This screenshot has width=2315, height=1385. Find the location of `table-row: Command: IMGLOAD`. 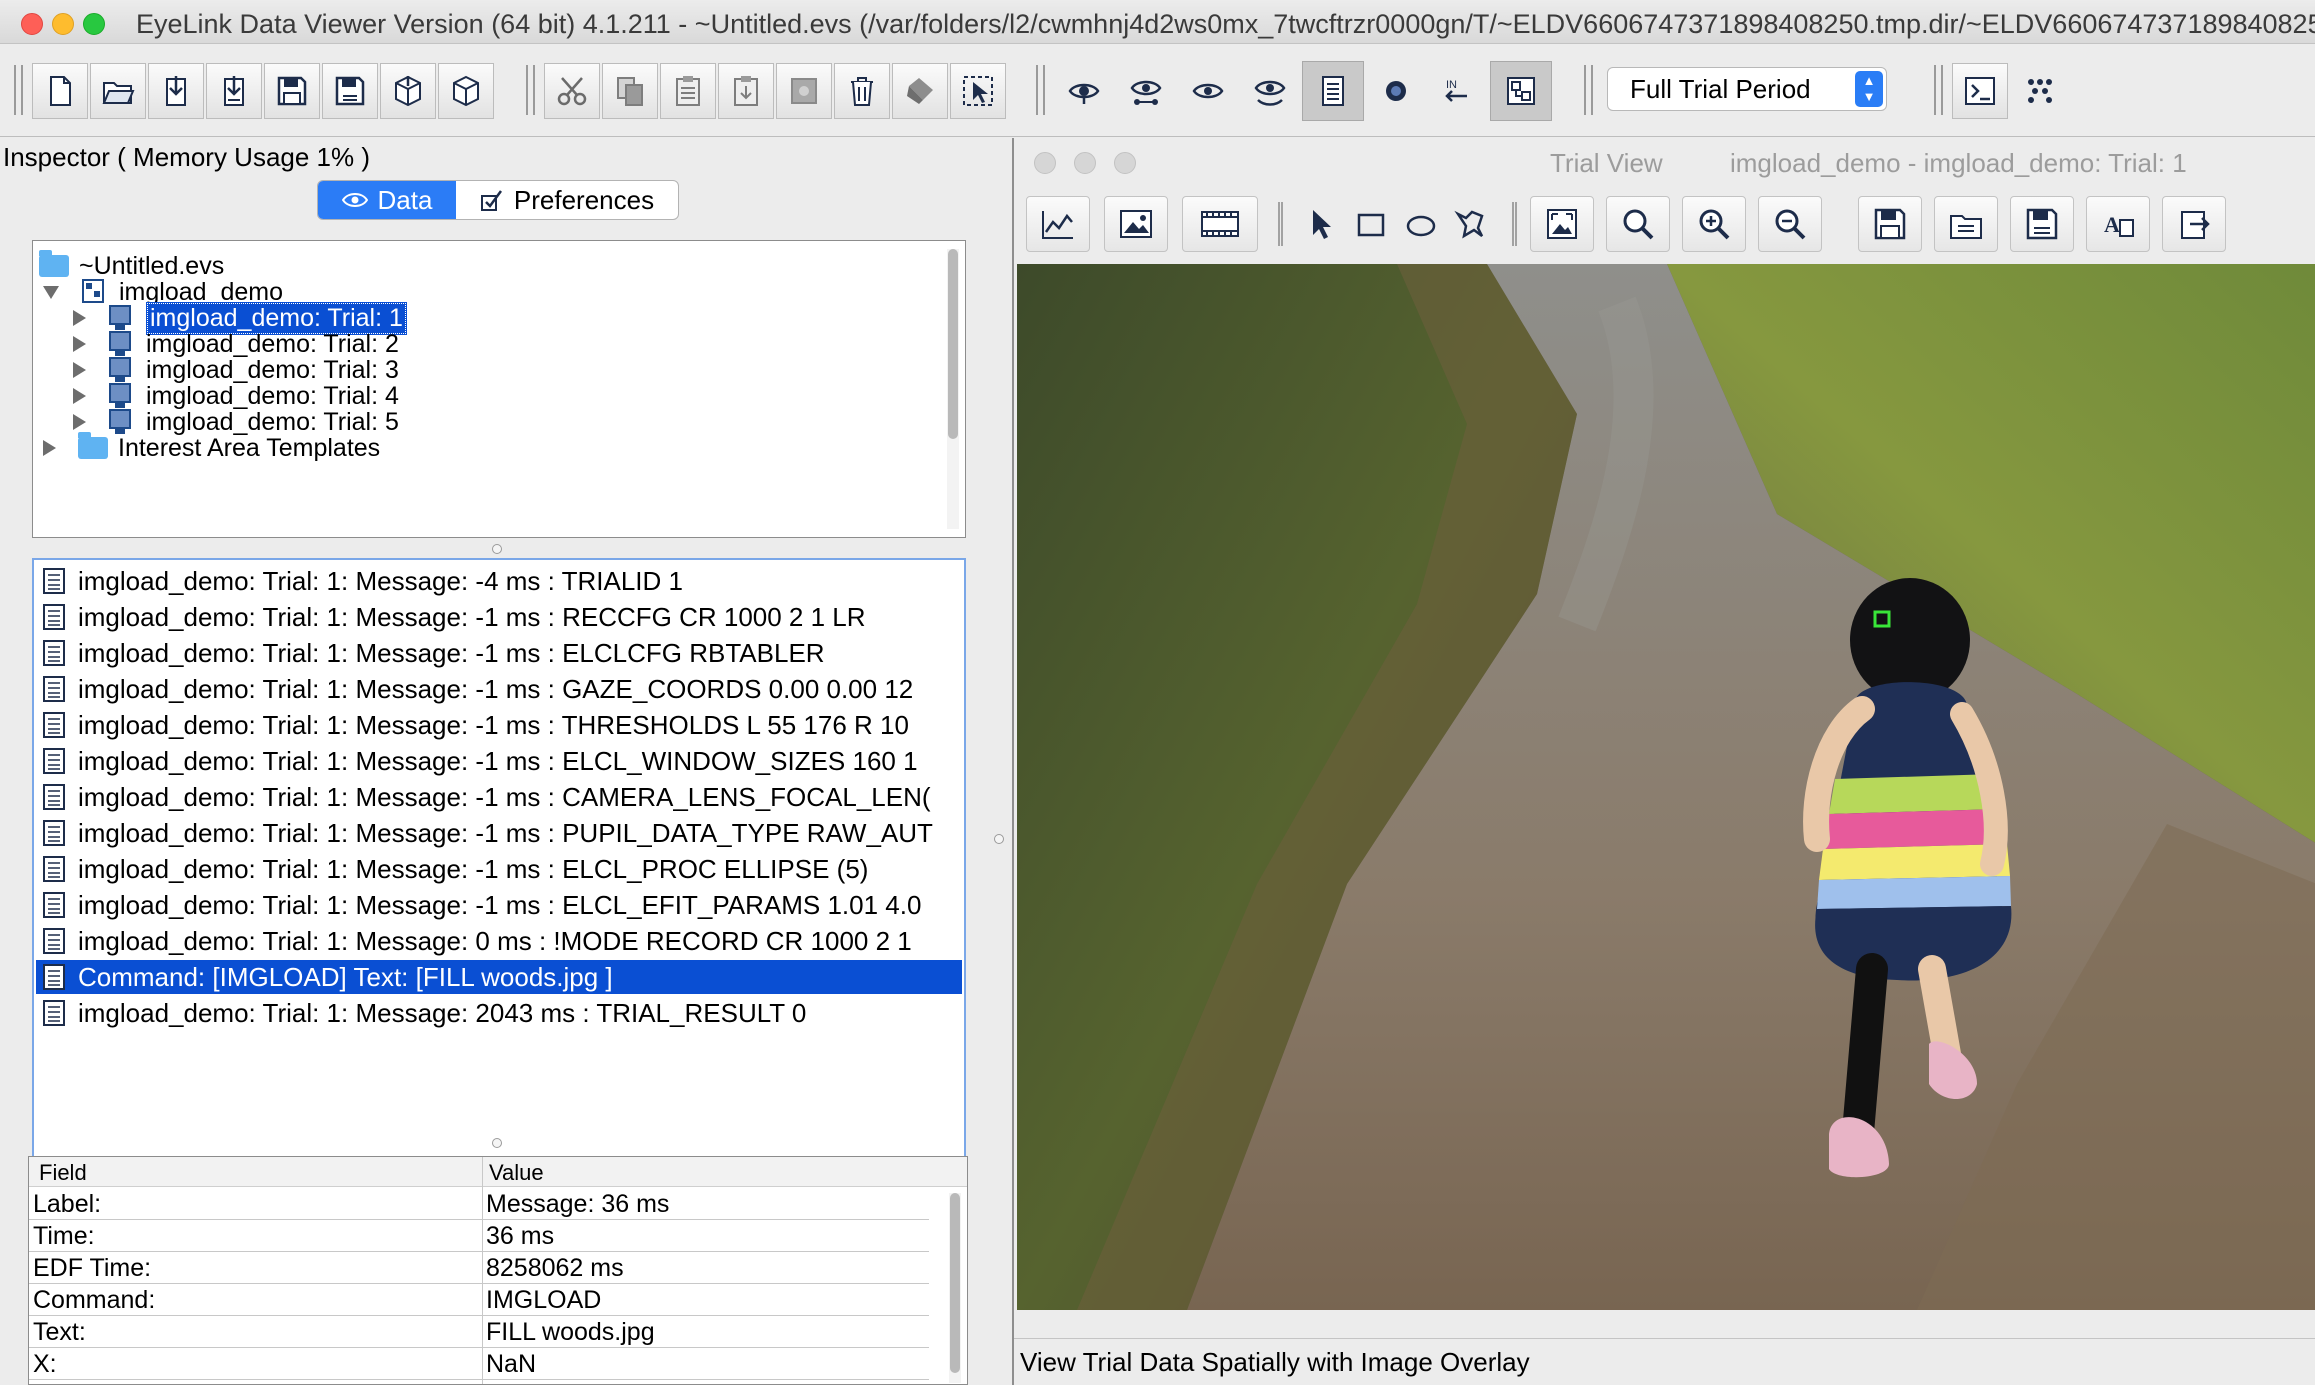

table-row: Command: IMGLOAD is located at coordinates (479, 1300).